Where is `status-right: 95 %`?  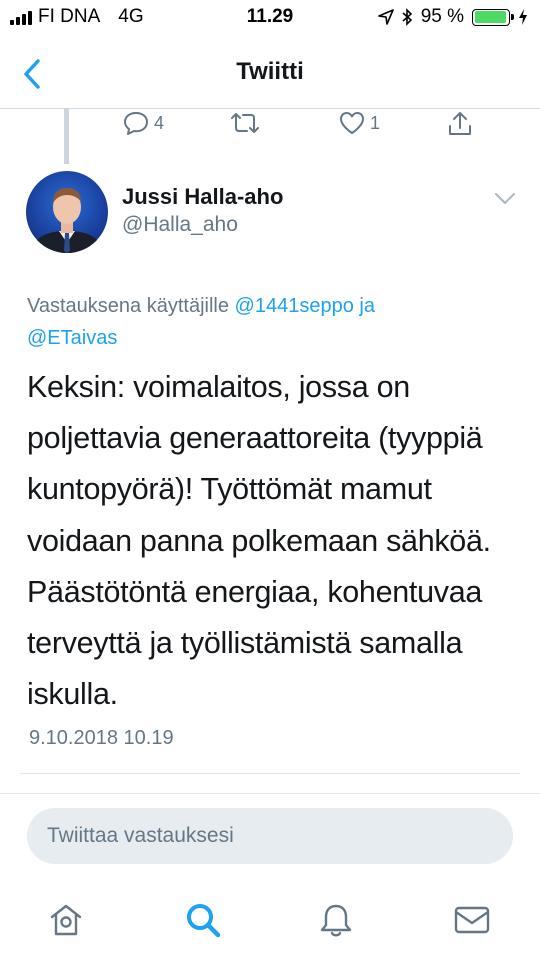
status-right: 95 % is located at coordinates (452, 17).